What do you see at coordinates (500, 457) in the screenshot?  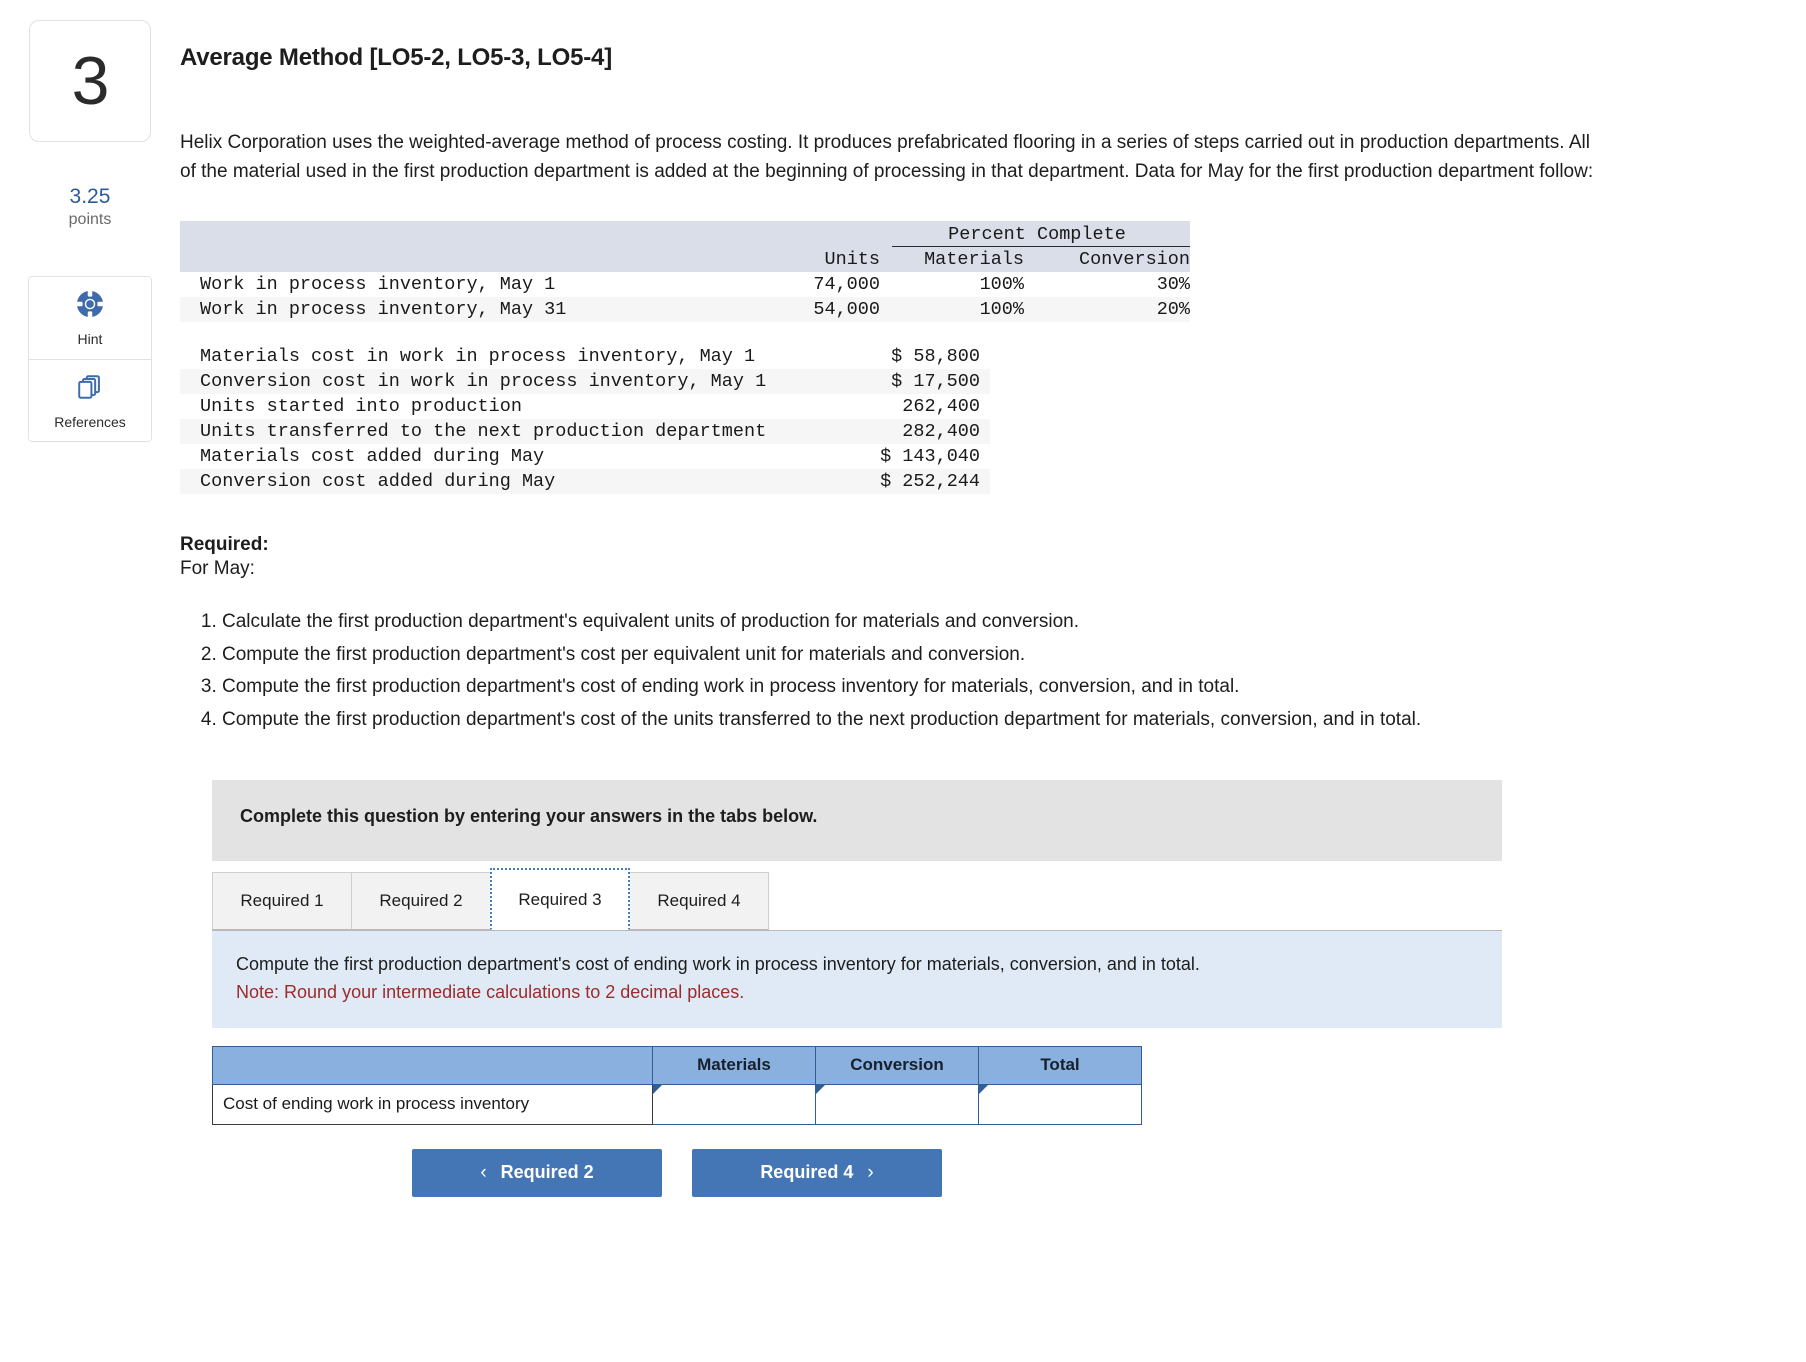 I see `row-label: Materials cost added during May` at bounding box center [500, 457].